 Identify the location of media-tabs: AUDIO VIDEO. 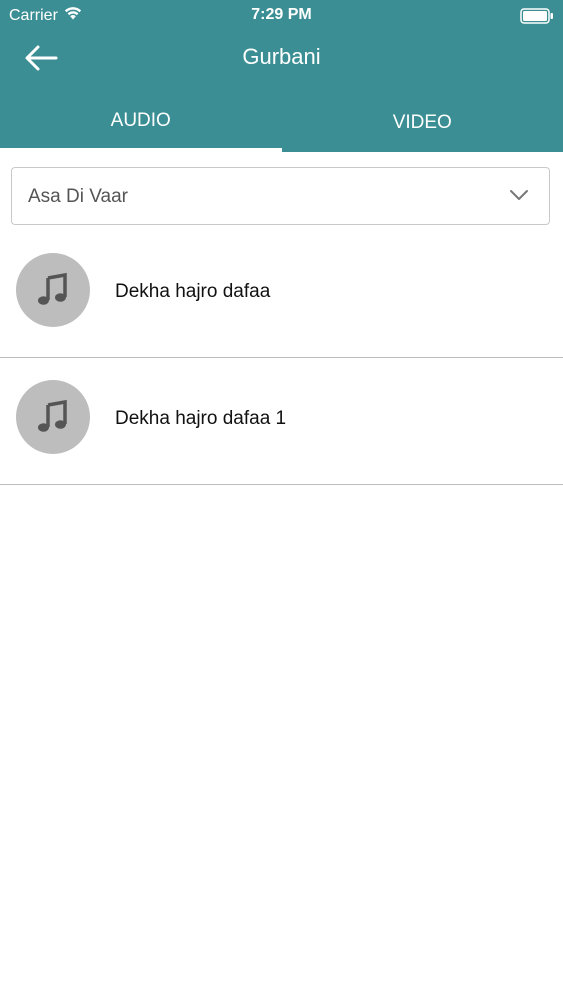
(281, 122).